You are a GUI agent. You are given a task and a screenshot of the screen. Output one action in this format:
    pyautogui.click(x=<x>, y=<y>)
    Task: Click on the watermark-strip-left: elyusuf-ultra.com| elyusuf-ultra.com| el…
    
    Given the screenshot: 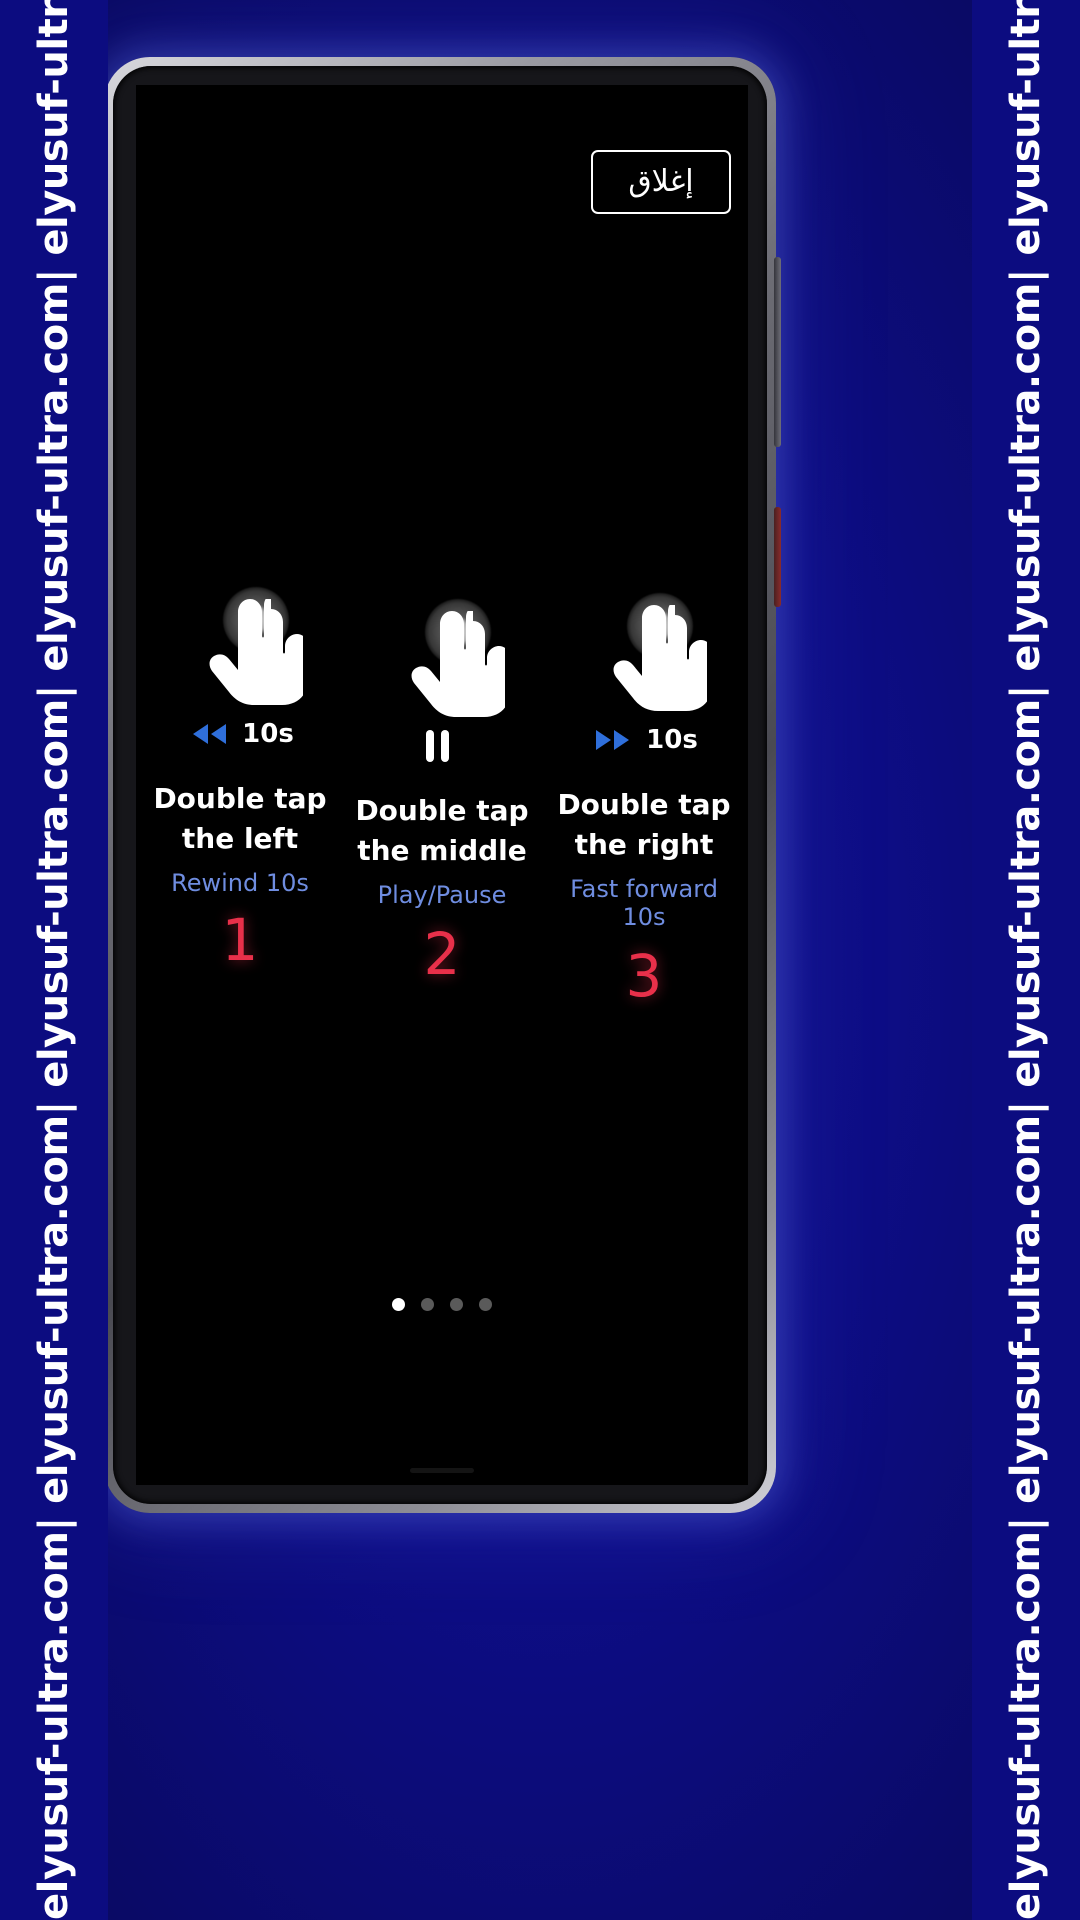 What is the action you would take?
    pyautogui.click(x=54, y=960)
    